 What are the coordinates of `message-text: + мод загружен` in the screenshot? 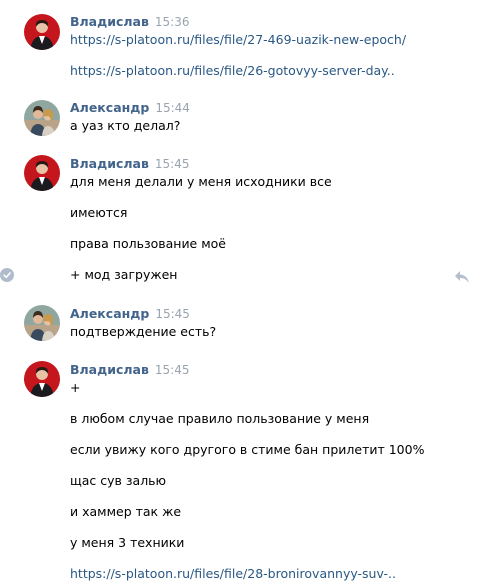 It's located at (124, 274).